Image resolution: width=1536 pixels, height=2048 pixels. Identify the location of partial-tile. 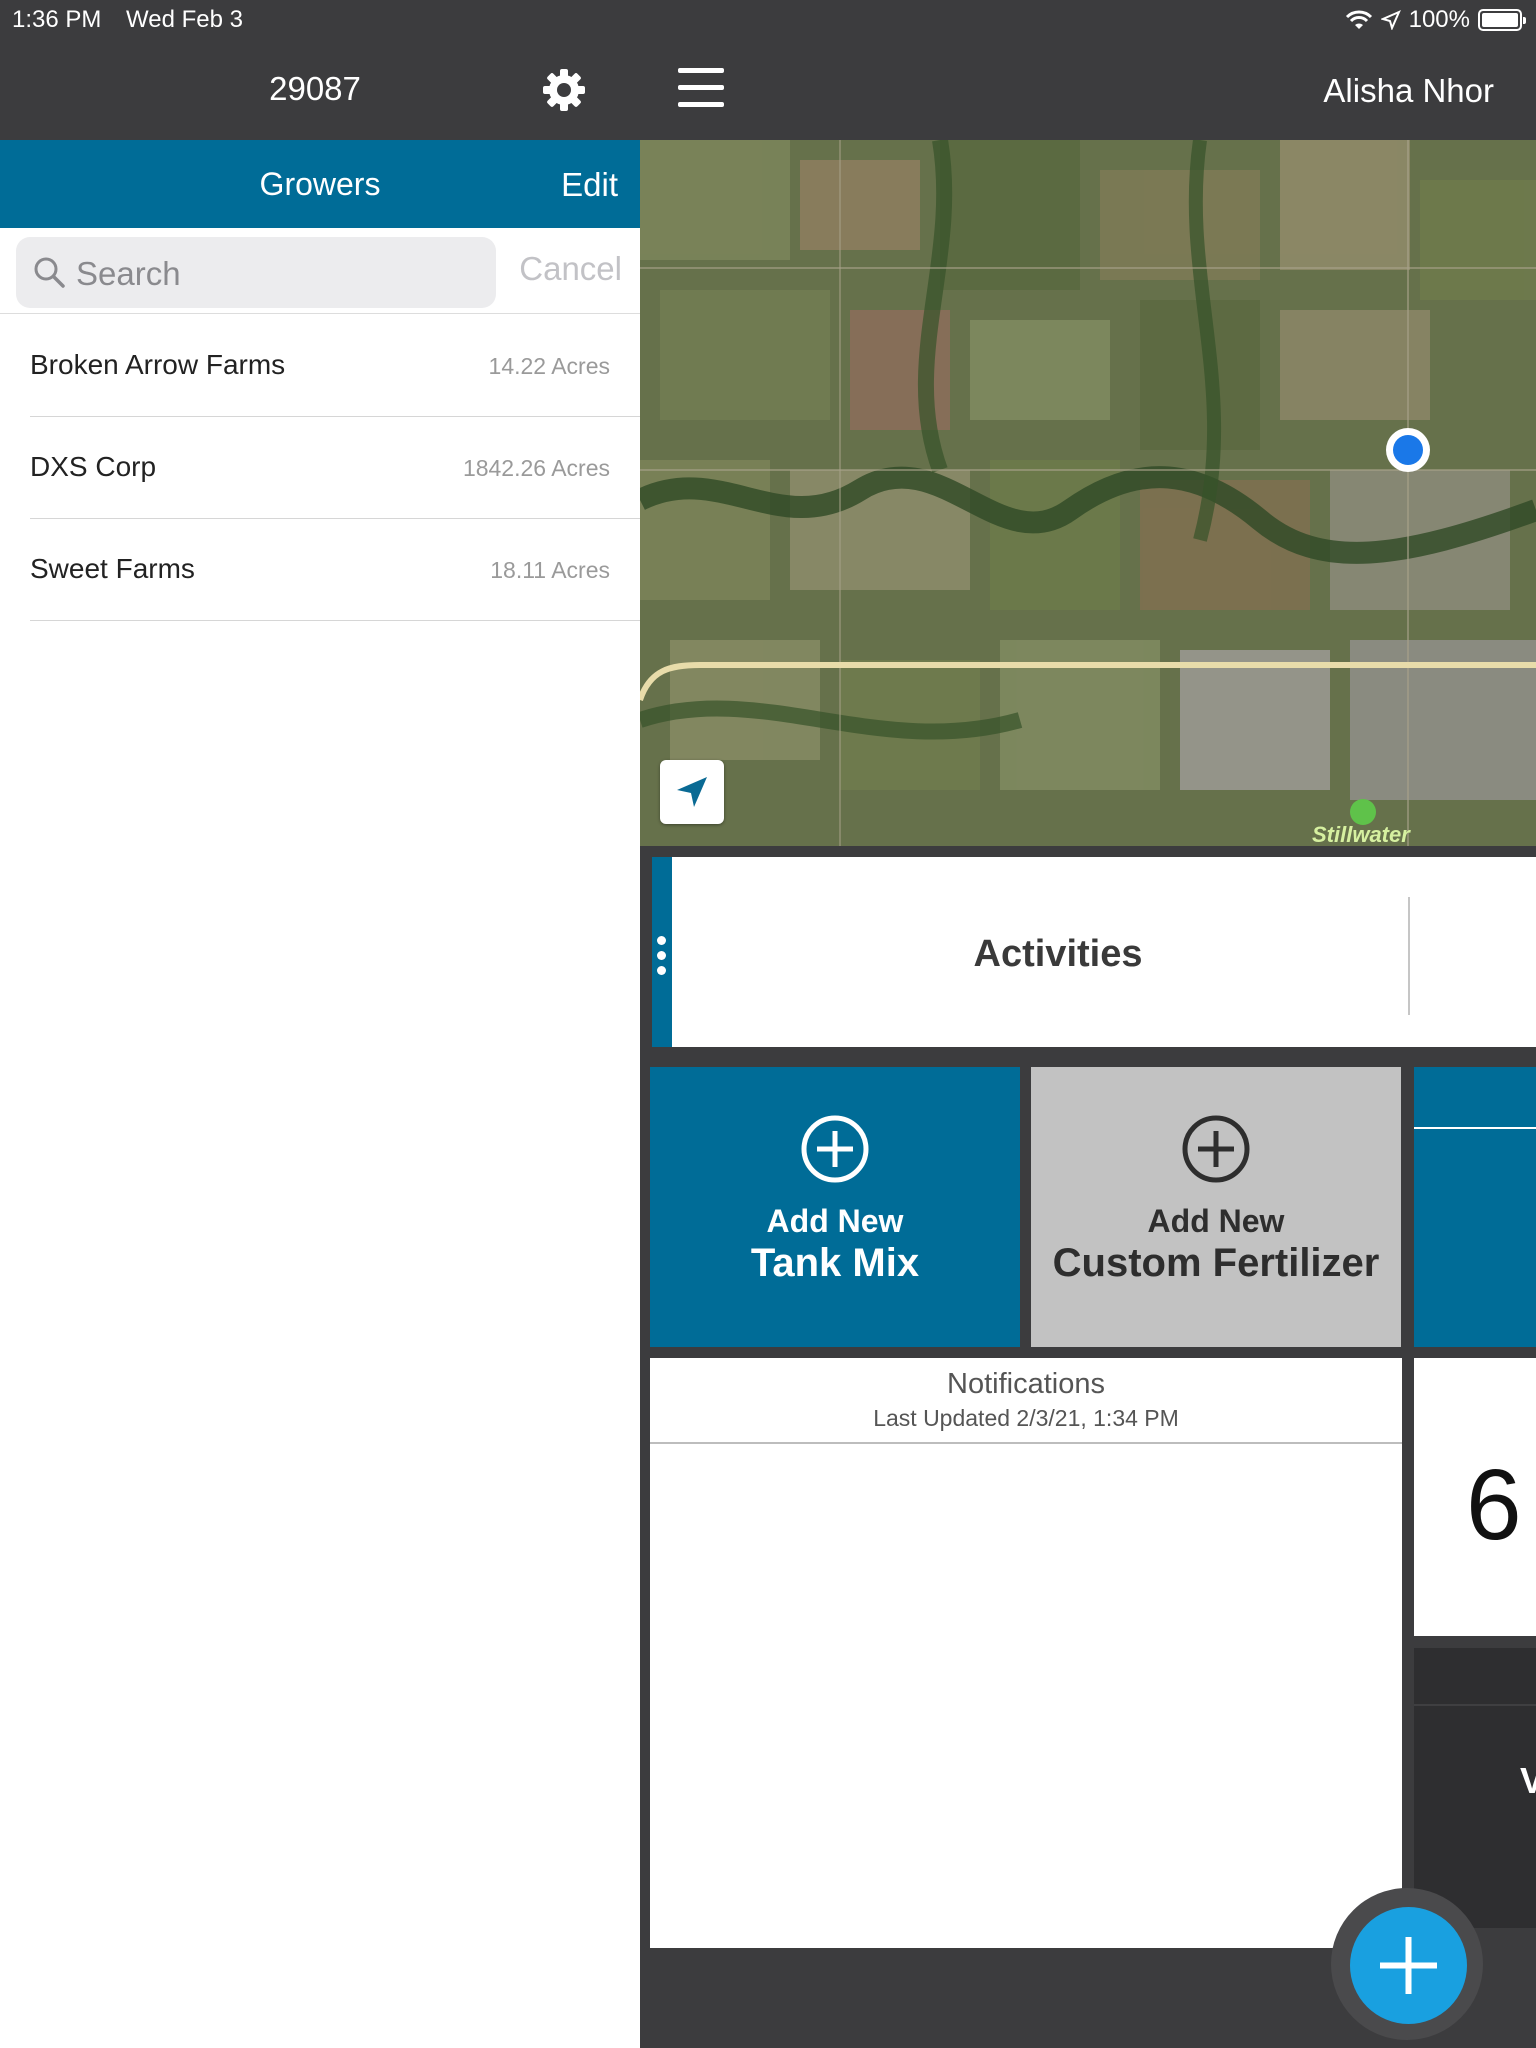
(1475, 1207).